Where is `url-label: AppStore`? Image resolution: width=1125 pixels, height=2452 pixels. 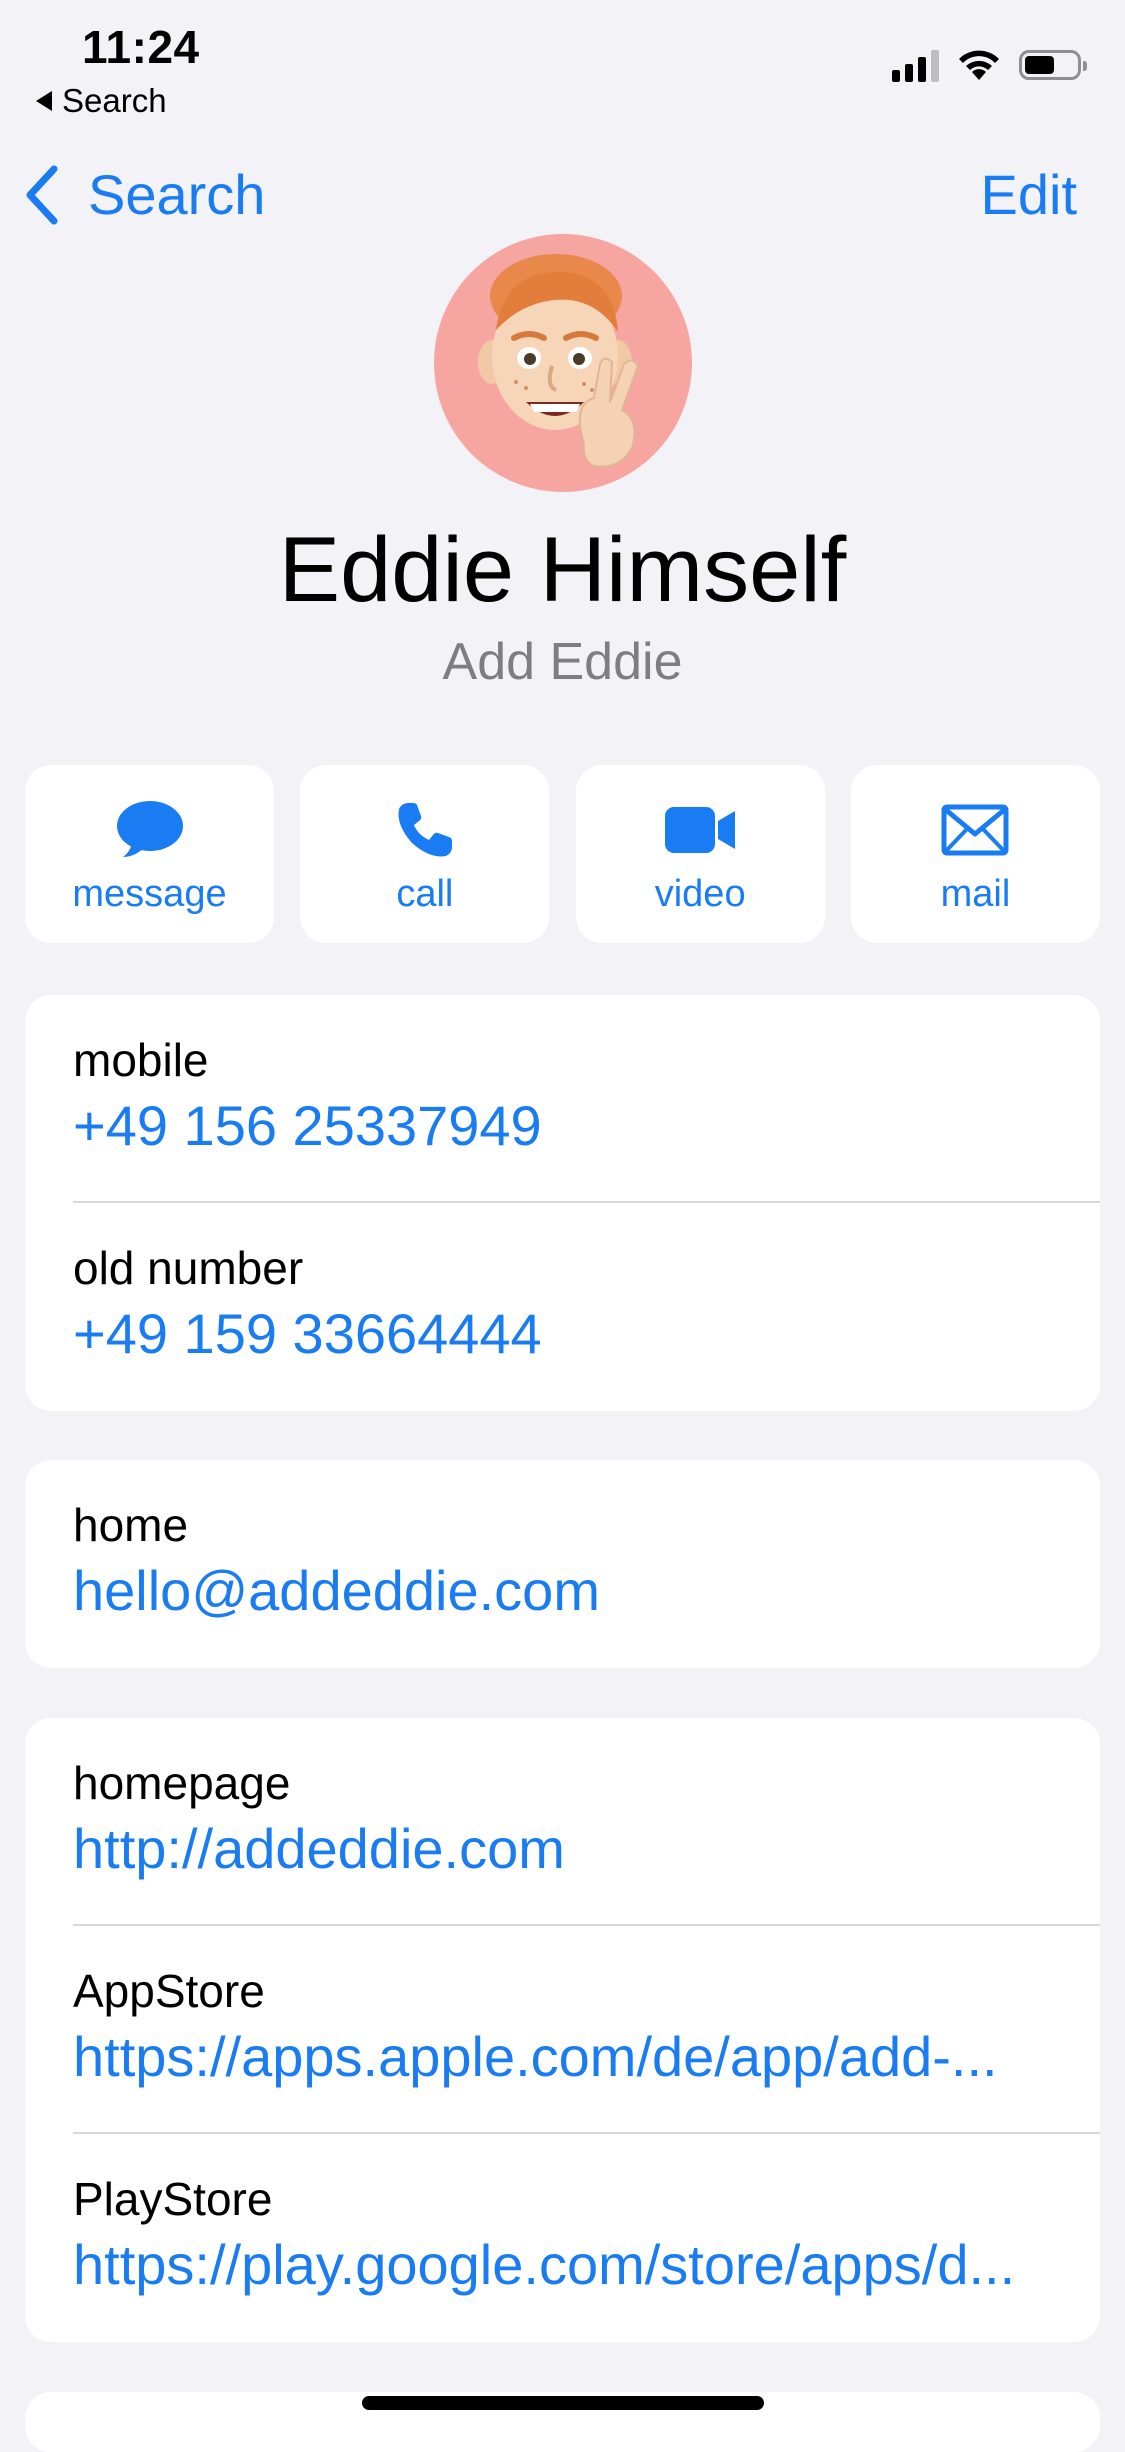 url-label: AppStore is located at coordinates (169, 1991).